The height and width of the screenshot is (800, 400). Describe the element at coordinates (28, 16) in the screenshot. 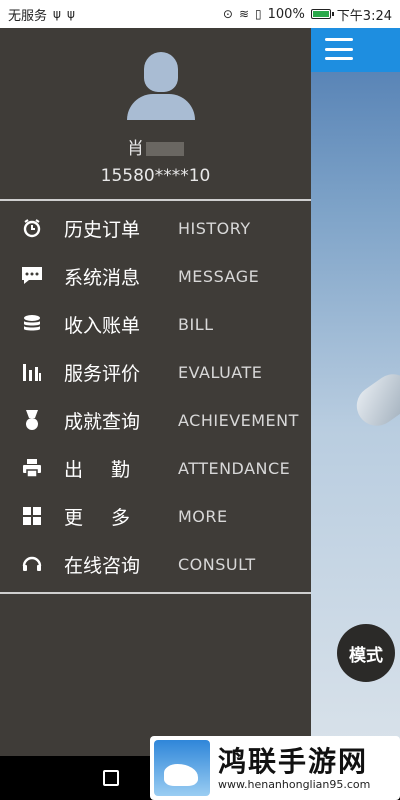

I see `carrier-label: 无服务` at that location.